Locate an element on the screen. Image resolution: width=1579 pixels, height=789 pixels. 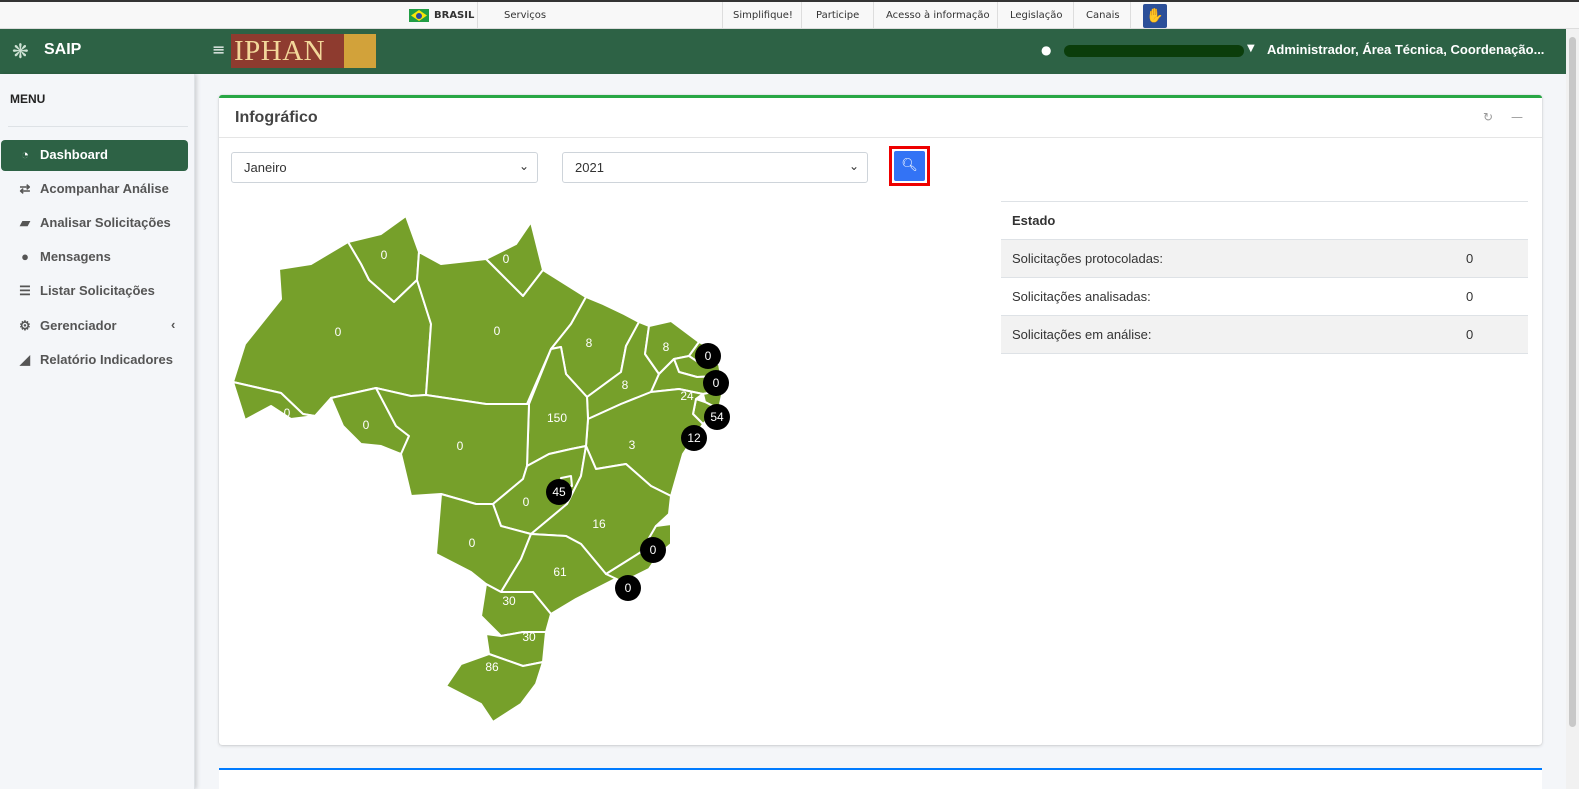
gov-link-simplifique: Simplifique! is located at coordinates (763, 15).